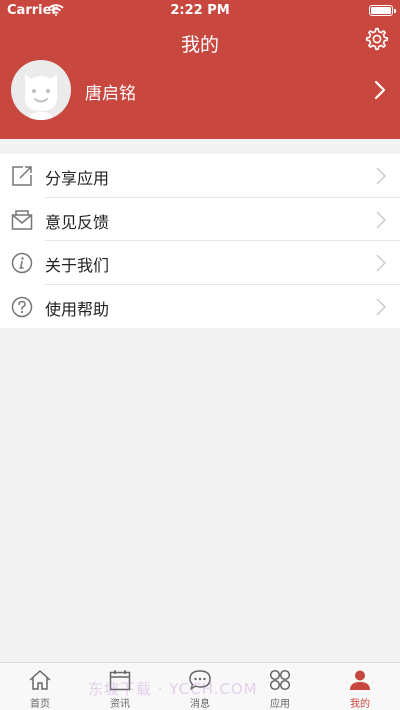  Describe the element at coordinates (360, 704) in the screenshot. I see `tab-label: 我的` at that location.